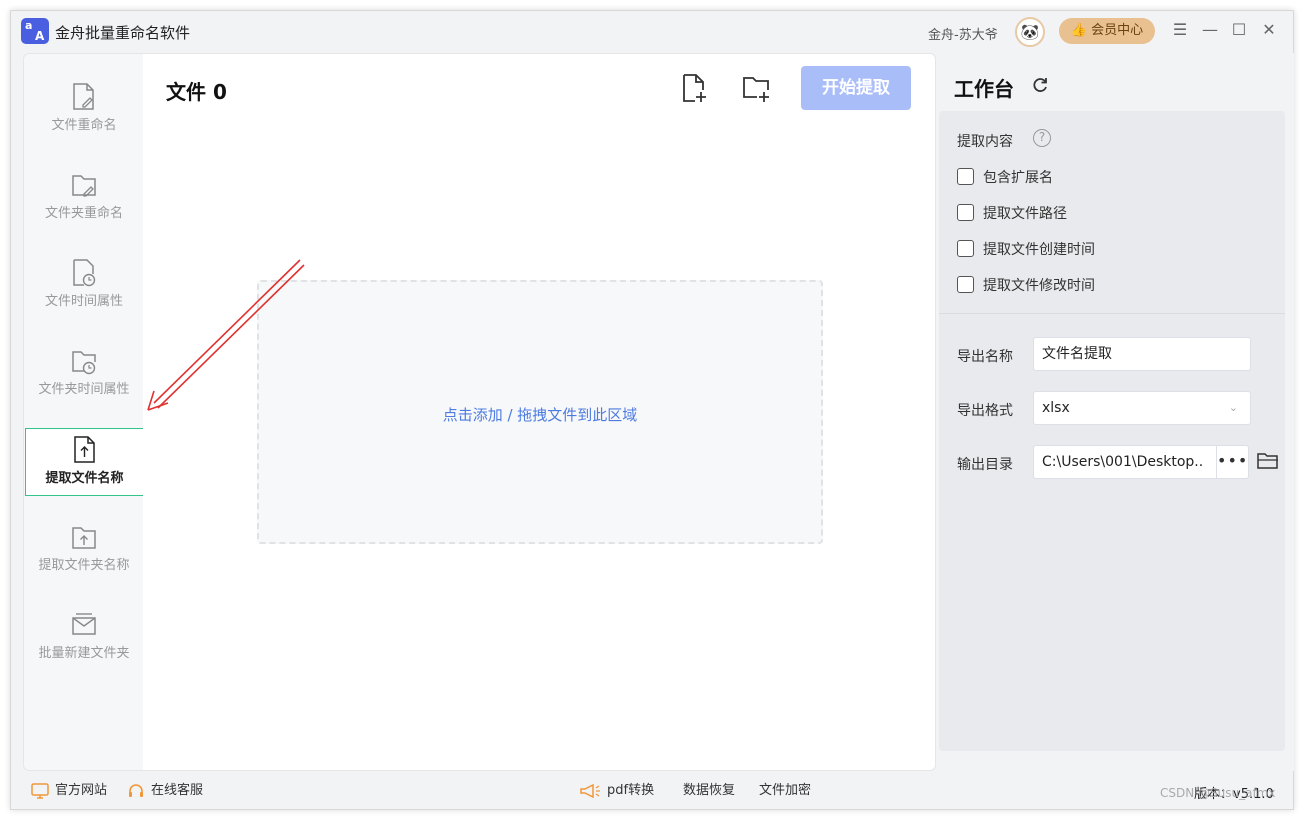  I want to click on browse-button: •••, so click(1233, 462).